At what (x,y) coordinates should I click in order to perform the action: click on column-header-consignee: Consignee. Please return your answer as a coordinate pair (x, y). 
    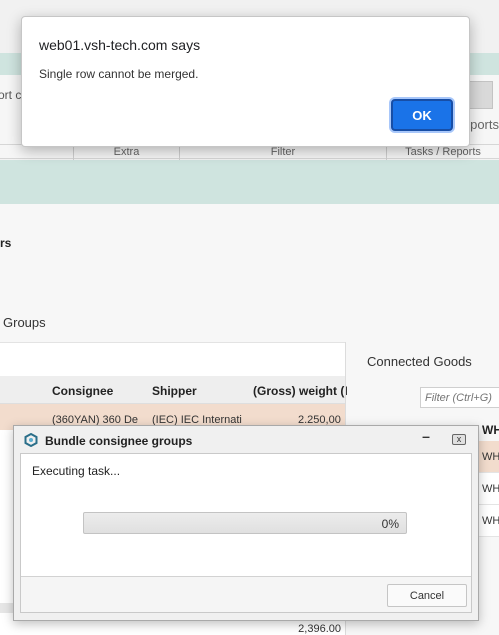
    Looking at the image, I should click on (82, 391).